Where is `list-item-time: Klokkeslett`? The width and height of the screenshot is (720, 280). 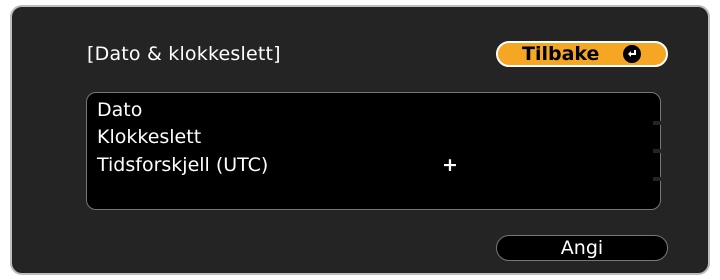 list-item-time: Klokkeslett is located at coordinates (149, 137).